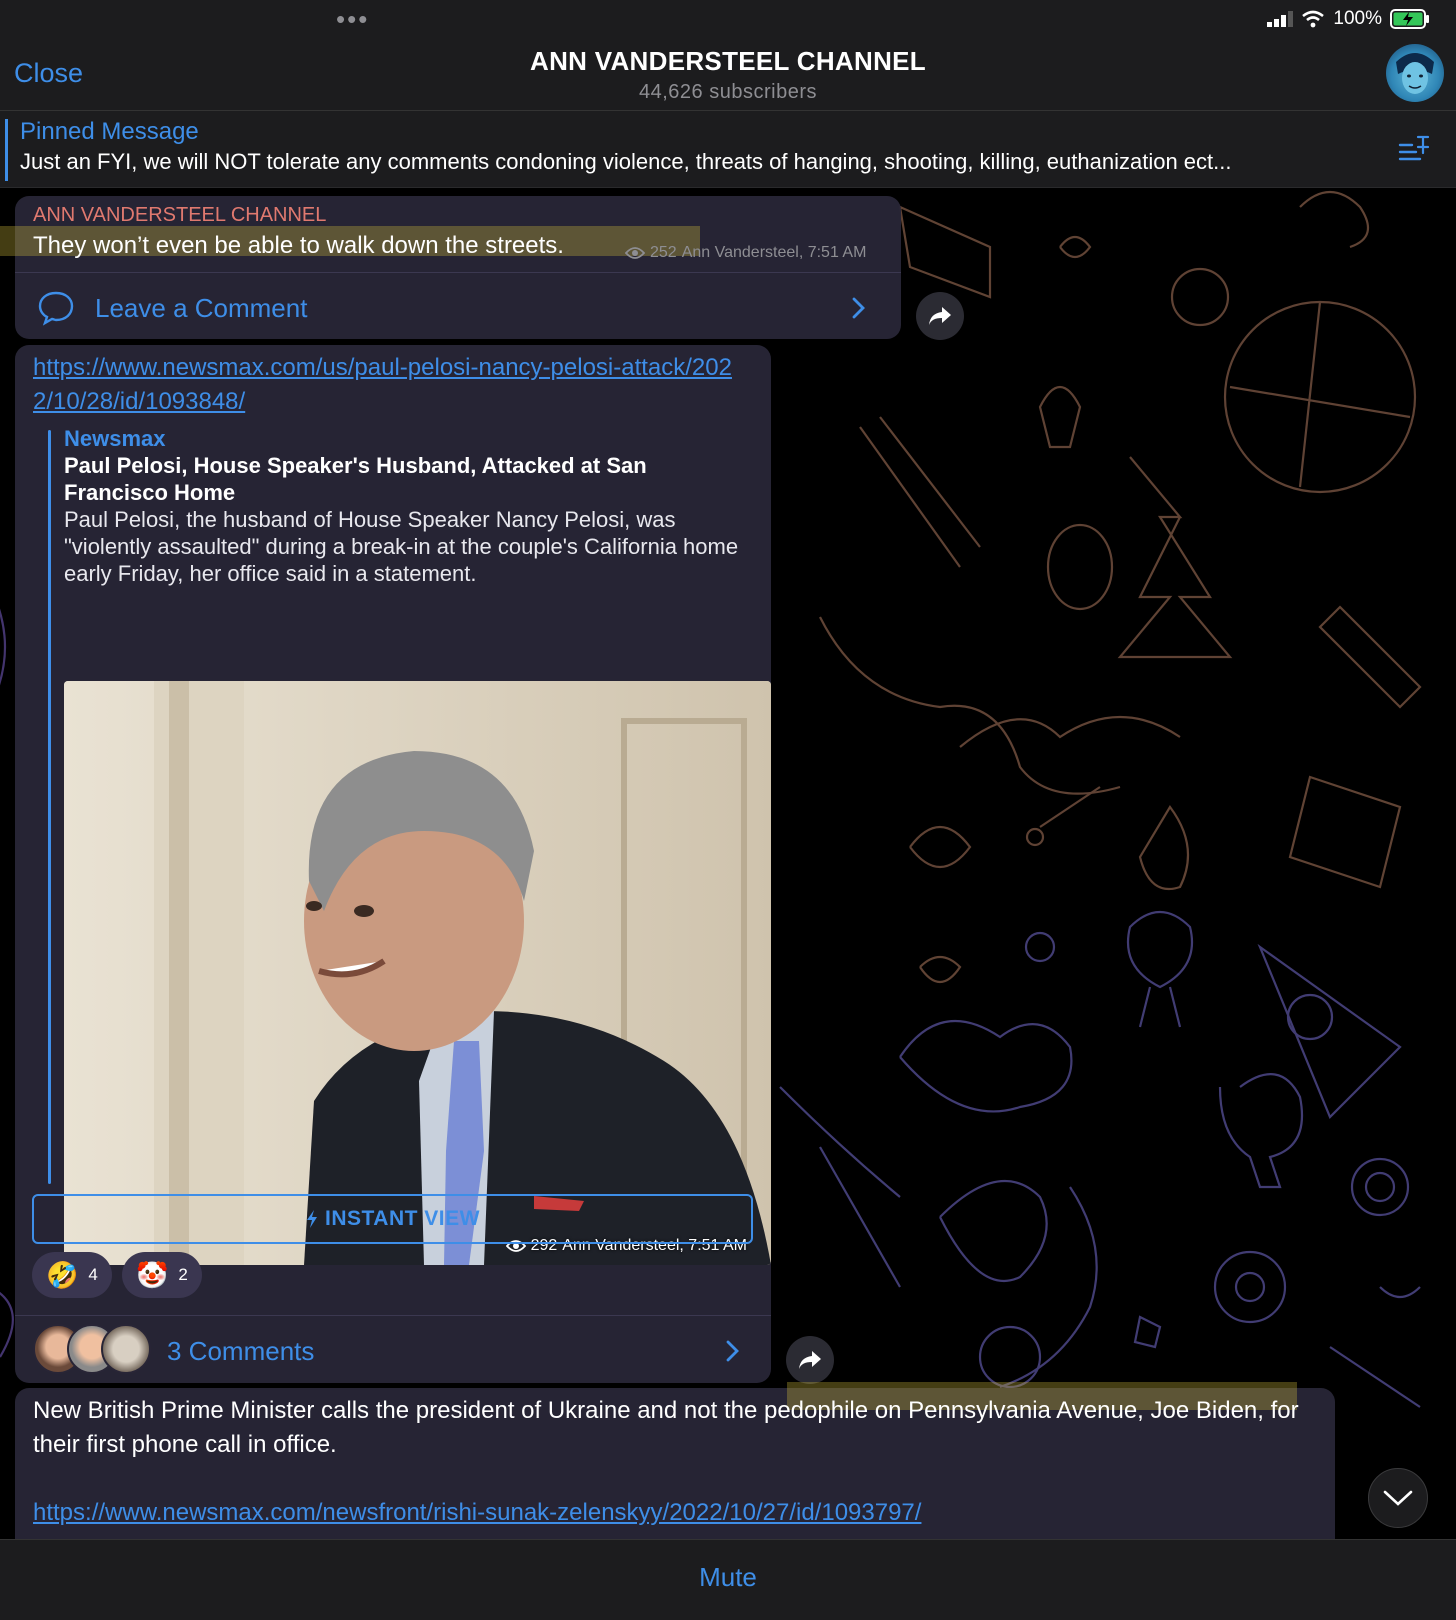 The height and width of the screenshot is (1620, 1456). Describe the element at coordinates (465, 1351) in the screenshot. I see `comments-button: 3 Comments` at that location.